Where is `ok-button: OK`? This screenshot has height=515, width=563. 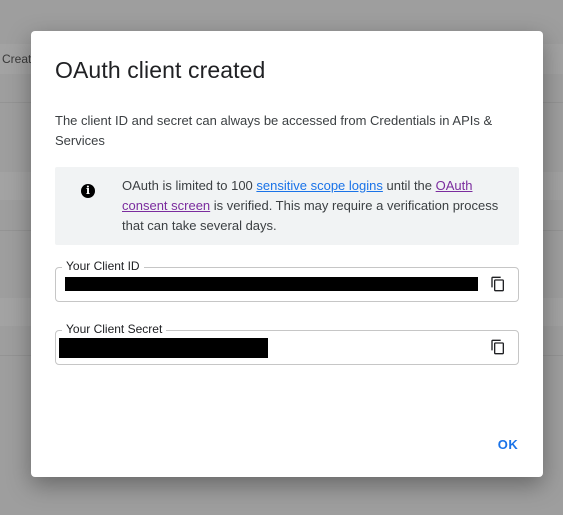
ok-button: OK is located at coordinates (508, 445).